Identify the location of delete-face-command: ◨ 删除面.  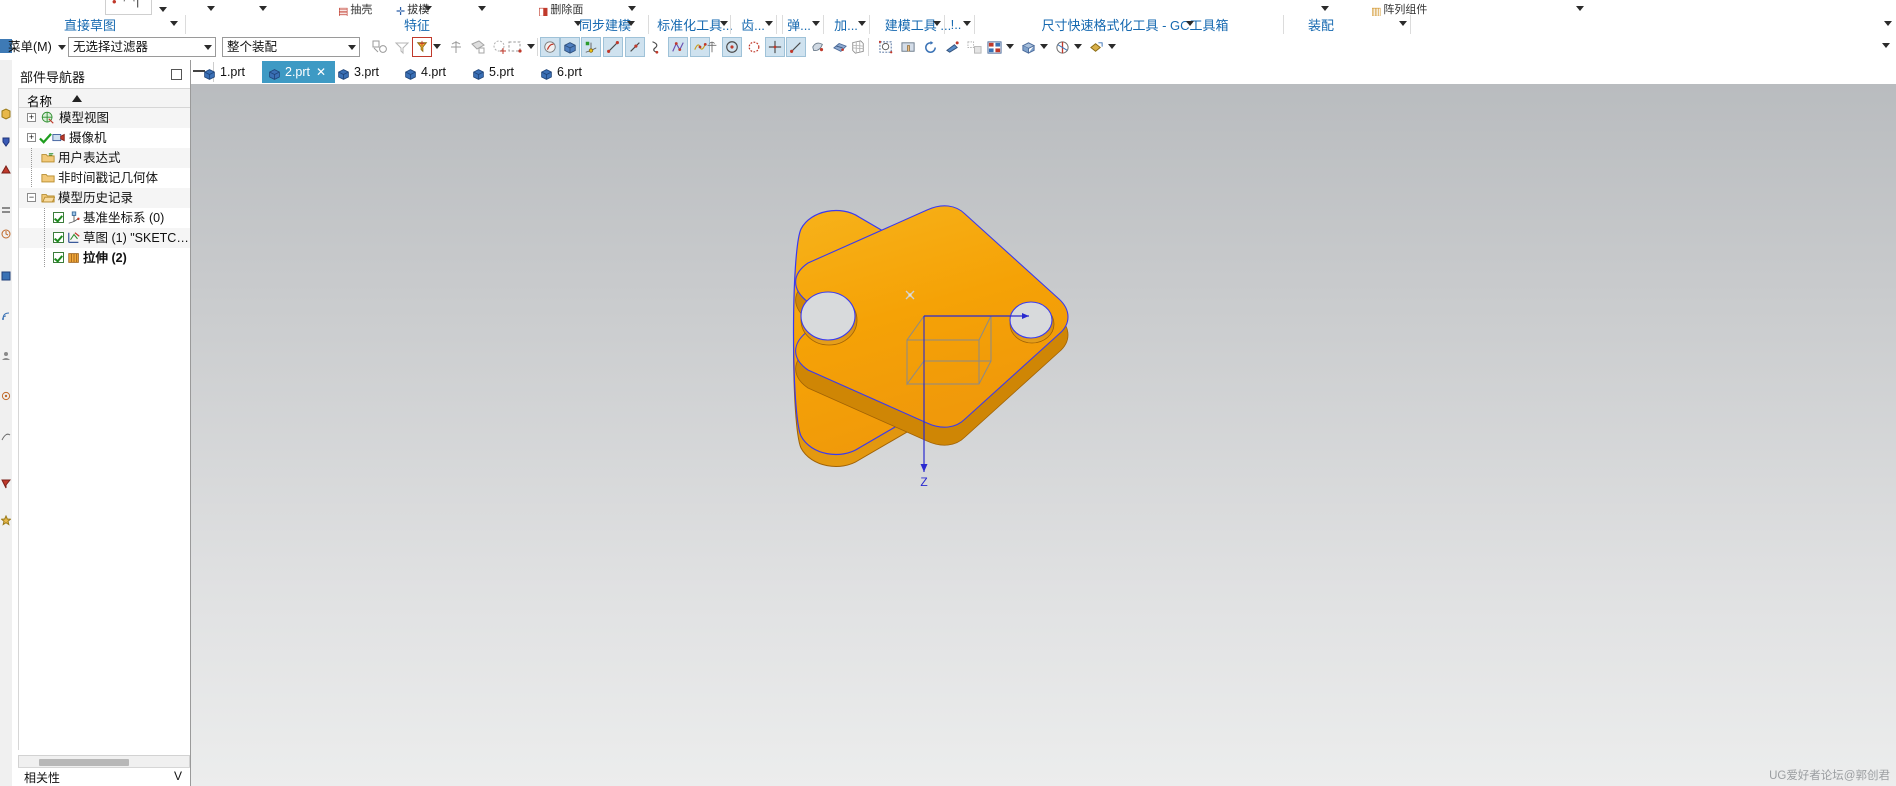
(560, 8).